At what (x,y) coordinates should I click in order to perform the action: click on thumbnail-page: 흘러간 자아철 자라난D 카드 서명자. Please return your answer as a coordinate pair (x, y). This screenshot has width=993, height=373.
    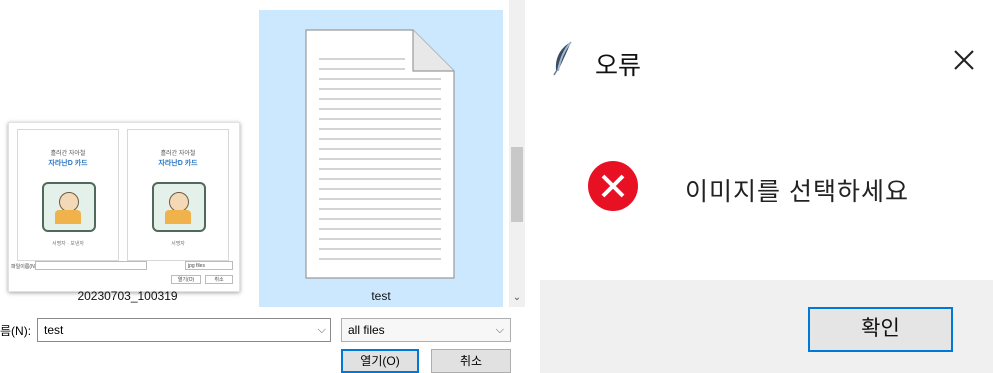
    Looking at the image, I should click on (178, 195).